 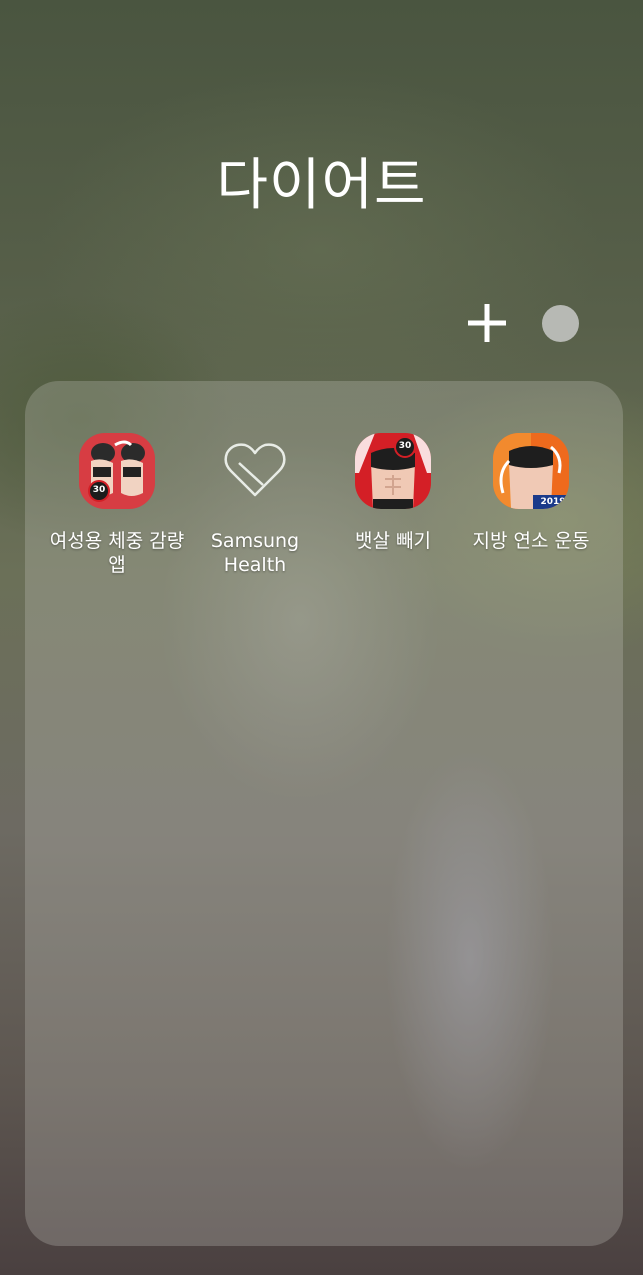 What do you see at coordinates (560, 323) in the screenshot?
I see `folder-color-button` at bounding box center [560, 323].